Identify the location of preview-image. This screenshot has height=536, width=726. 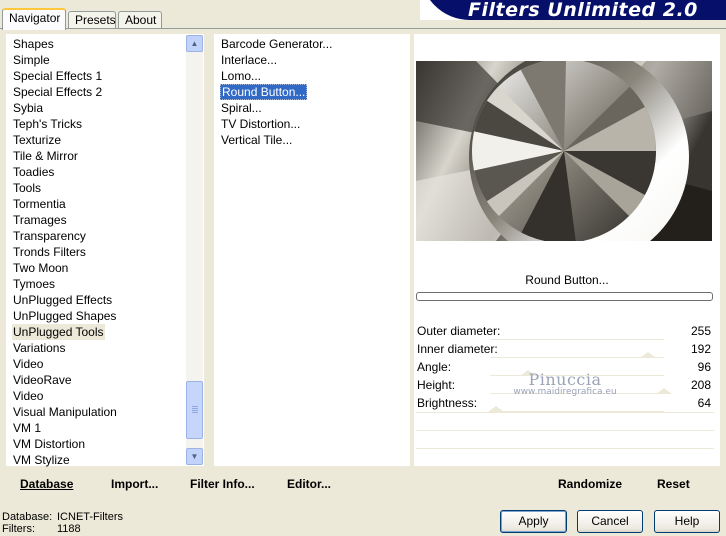
(564, 151).